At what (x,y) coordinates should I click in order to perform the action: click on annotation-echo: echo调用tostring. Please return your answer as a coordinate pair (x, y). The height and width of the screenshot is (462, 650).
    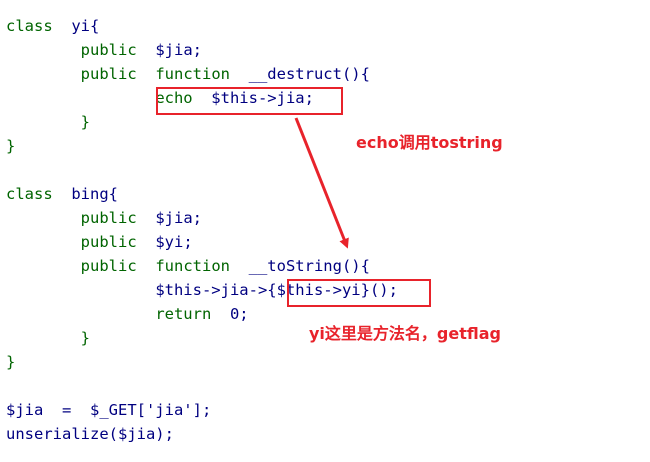
    Looking at the image, I should click on (429, 142).